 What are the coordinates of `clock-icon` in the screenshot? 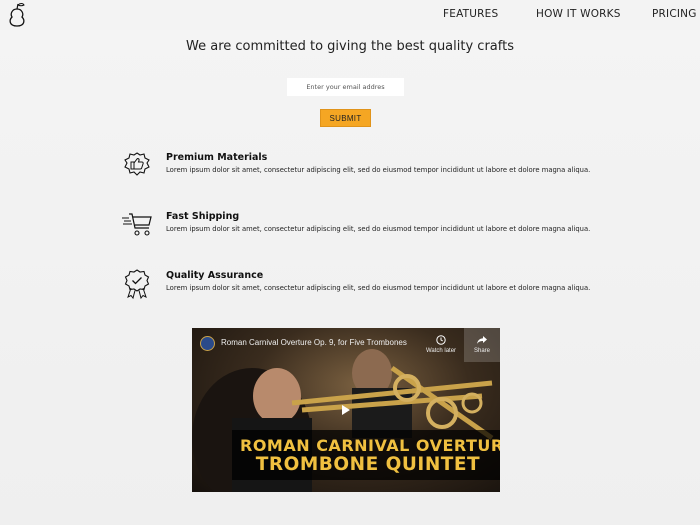 It's located at (441, 340).